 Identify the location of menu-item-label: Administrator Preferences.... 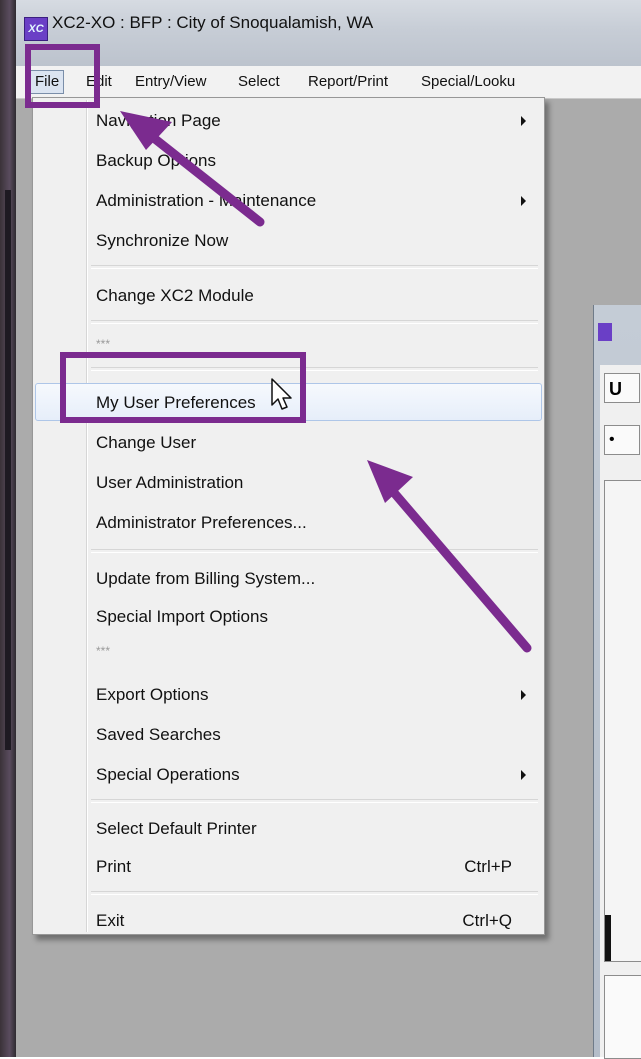
(201, 522).